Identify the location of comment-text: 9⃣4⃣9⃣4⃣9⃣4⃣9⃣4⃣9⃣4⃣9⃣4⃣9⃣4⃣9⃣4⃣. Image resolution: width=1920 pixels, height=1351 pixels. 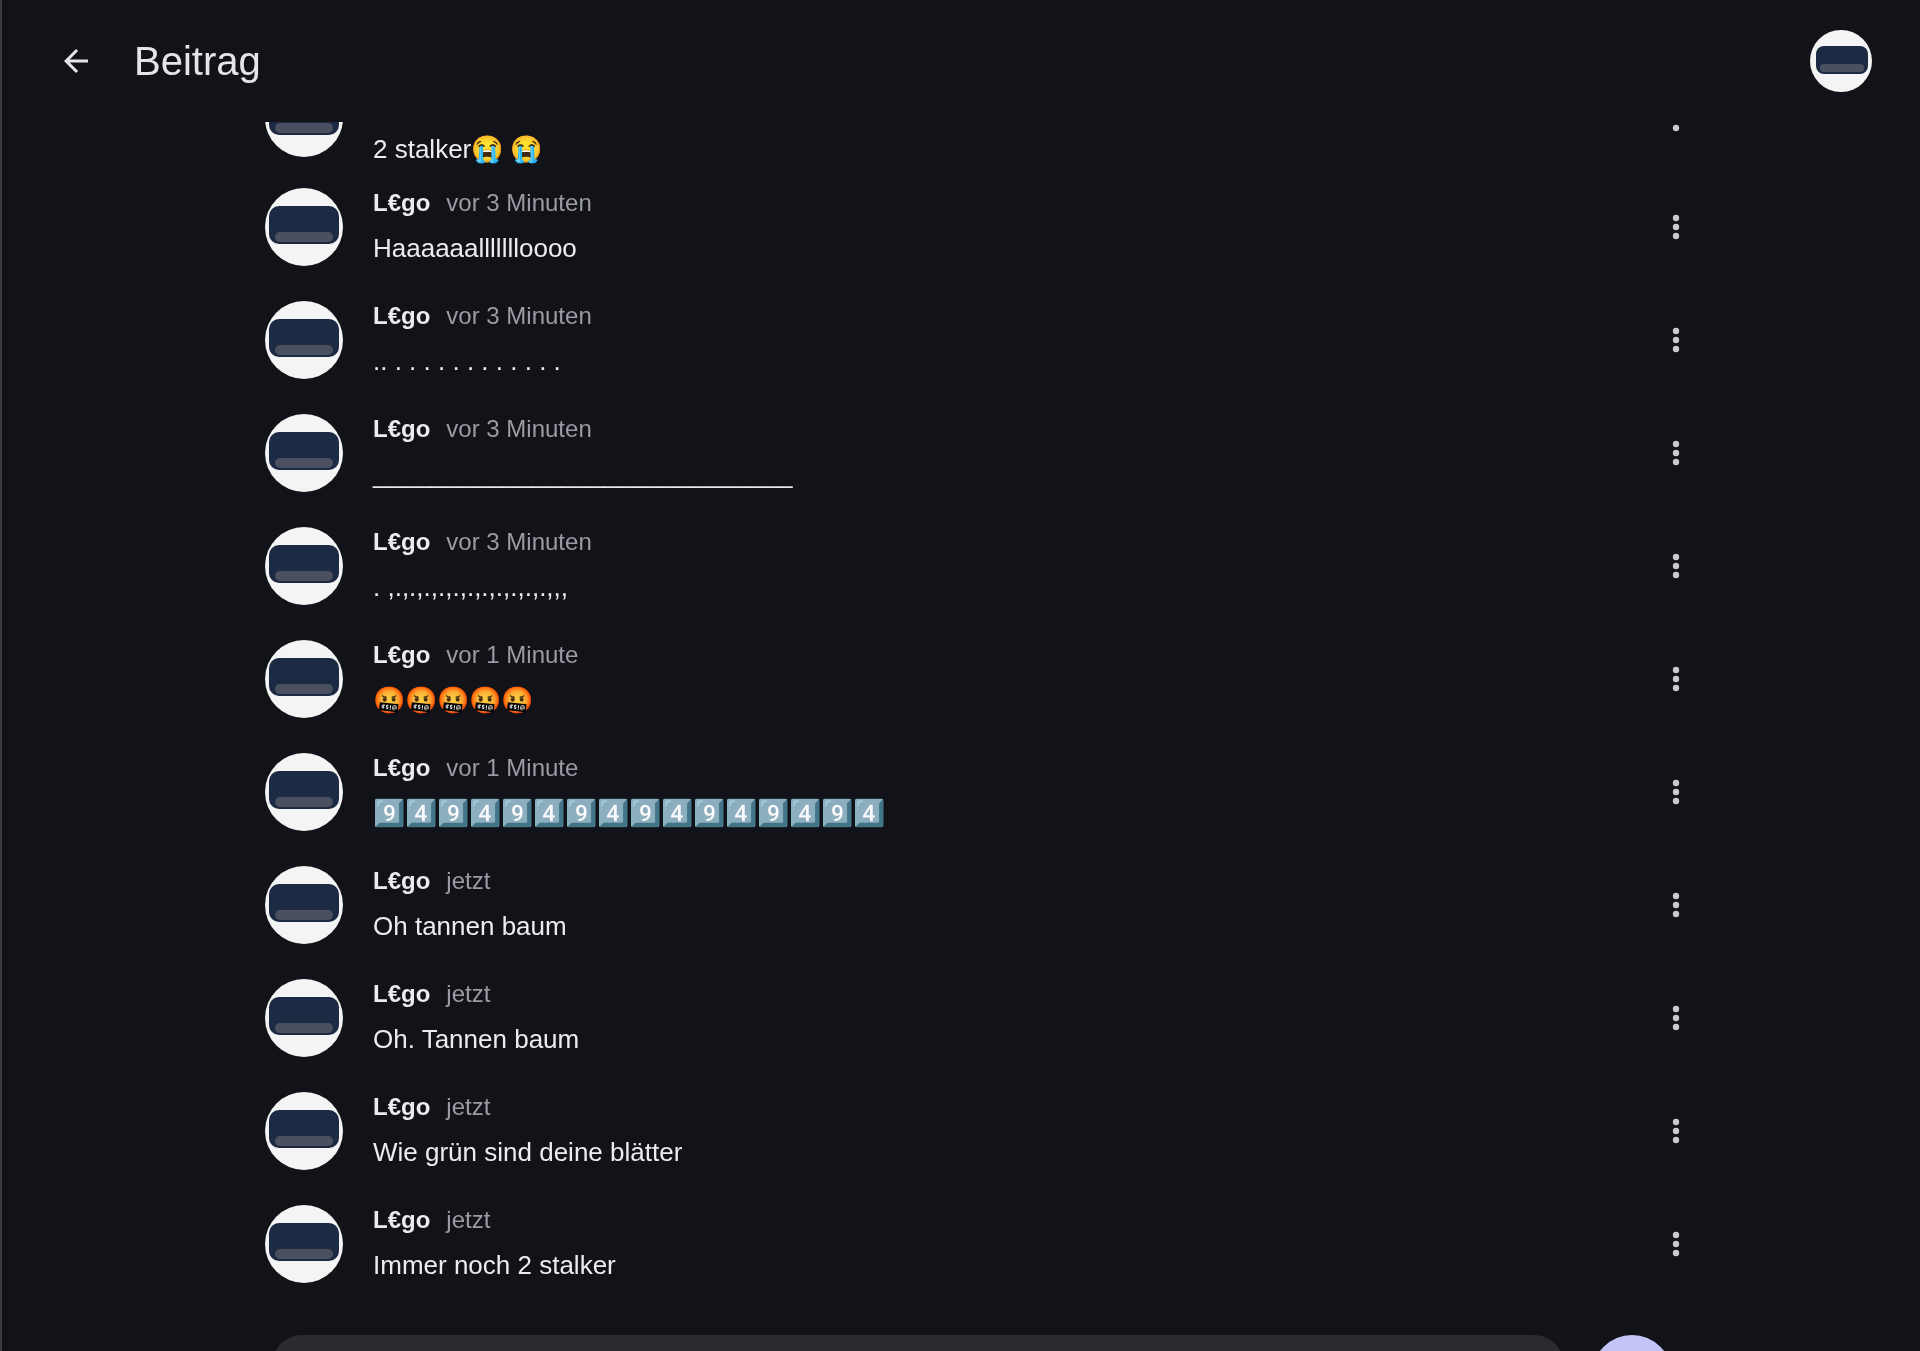
(629, 813).